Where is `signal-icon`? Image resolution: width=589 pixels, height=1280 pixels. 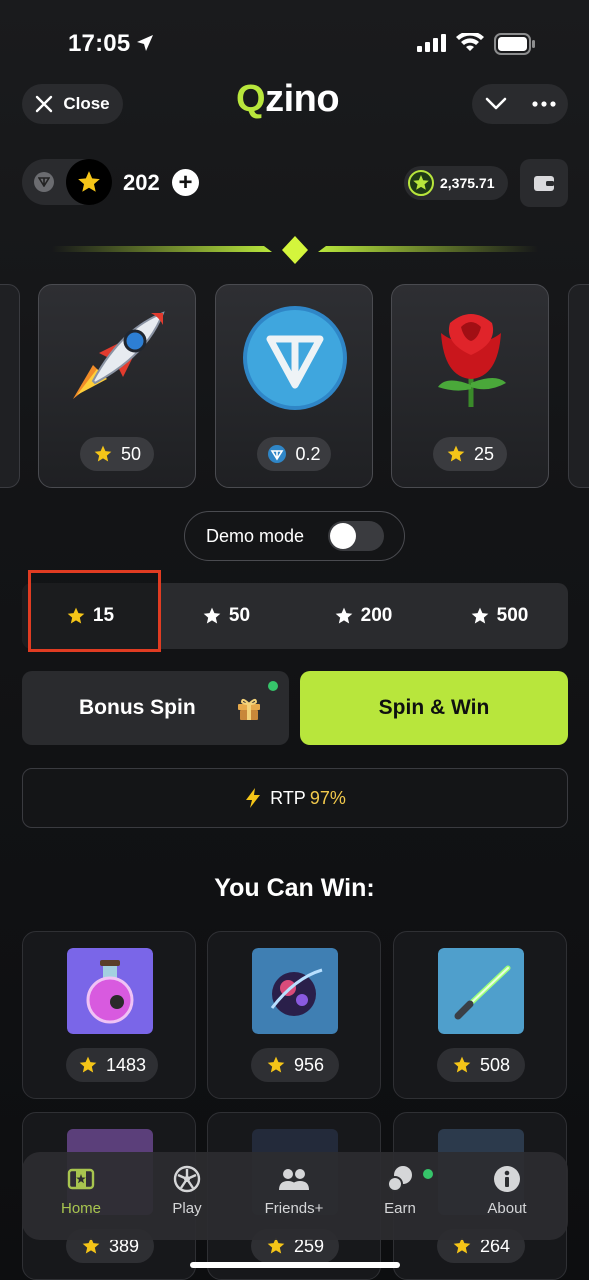 signal-icon is located at coordinates (431, 43).